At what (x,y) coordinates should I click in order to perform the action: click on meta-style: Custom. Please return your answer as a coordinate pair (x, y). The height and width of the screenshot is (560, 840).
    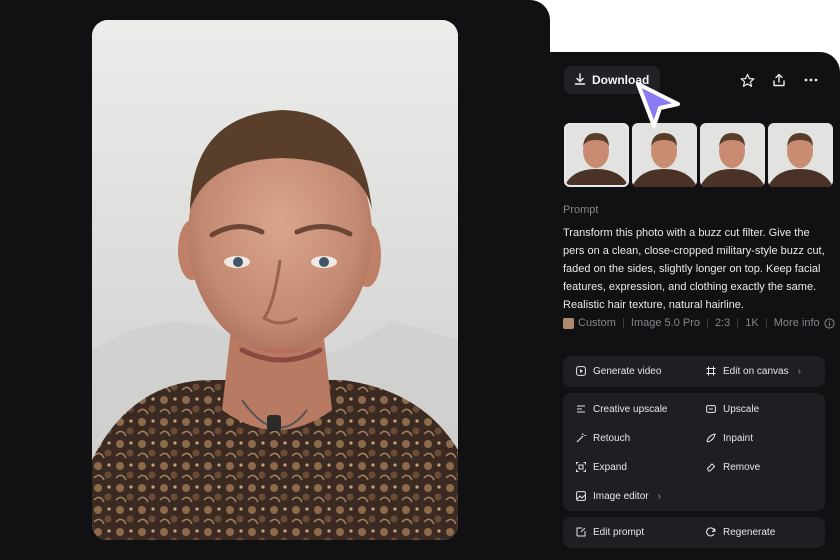
    Looking at the image, I should click on (597, 323).